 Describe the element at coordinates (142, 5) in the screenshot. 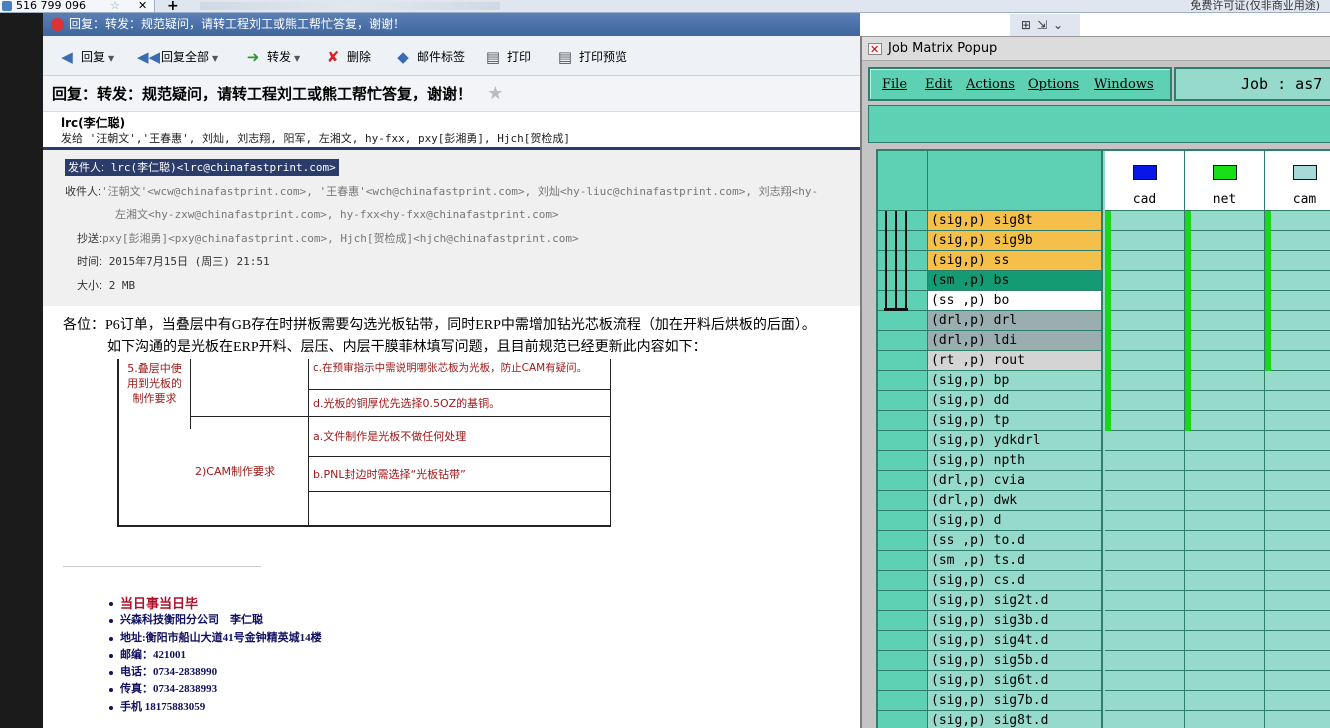

I see `close-icon: ✕` at that location.